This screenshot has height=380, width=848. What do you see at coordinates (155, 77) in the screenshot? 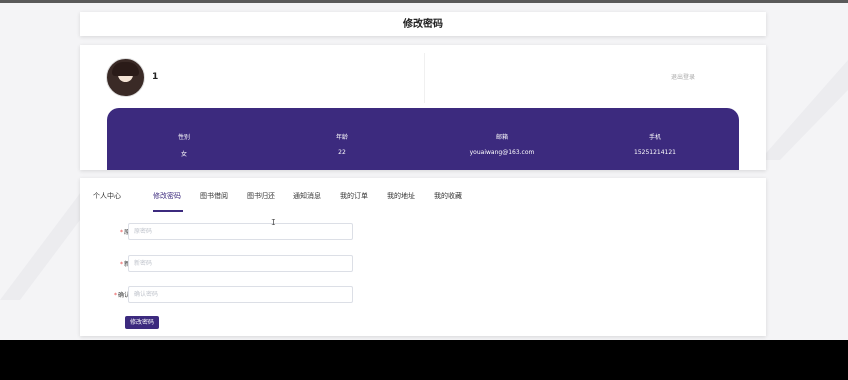
I see `username: 1` at bounding box center [155, 77].